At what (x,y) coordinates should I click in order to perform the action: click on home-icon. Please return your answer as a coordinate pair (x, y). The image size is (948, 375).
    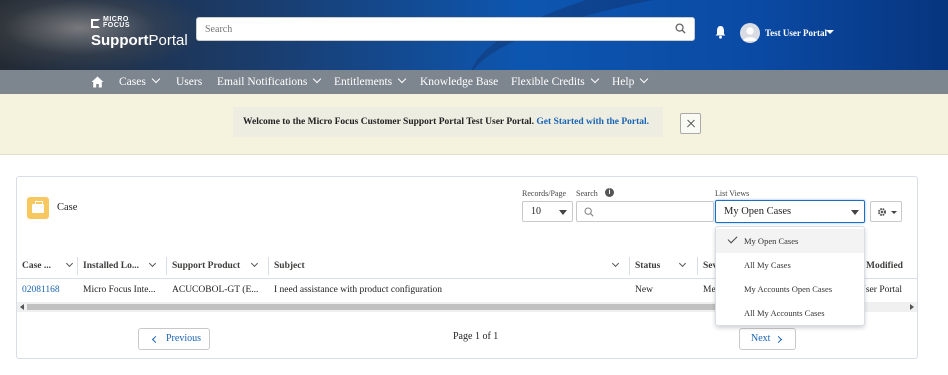
    Looking at the image, I should click on (97, 82).